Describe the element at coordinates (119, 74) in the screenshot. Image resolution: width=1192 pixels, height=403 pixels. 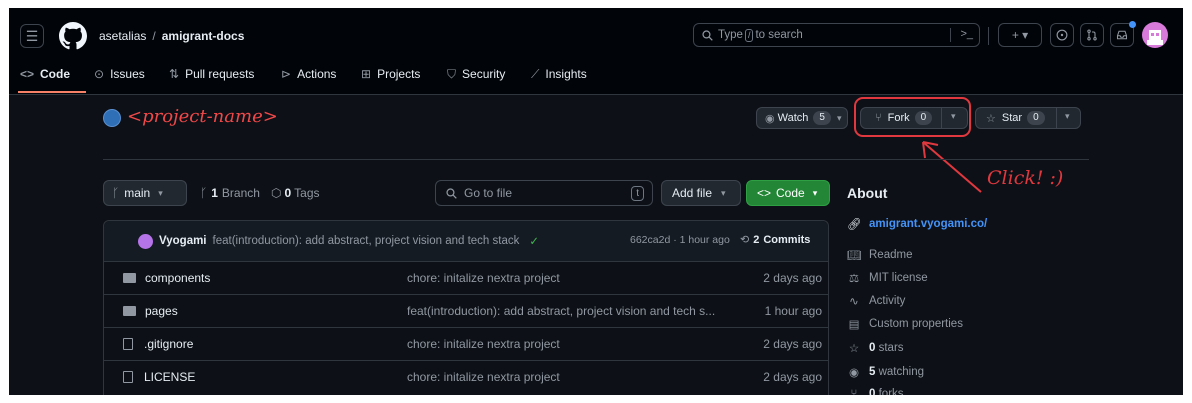
I see `tab-issues: ⊙ Issues` at that location.